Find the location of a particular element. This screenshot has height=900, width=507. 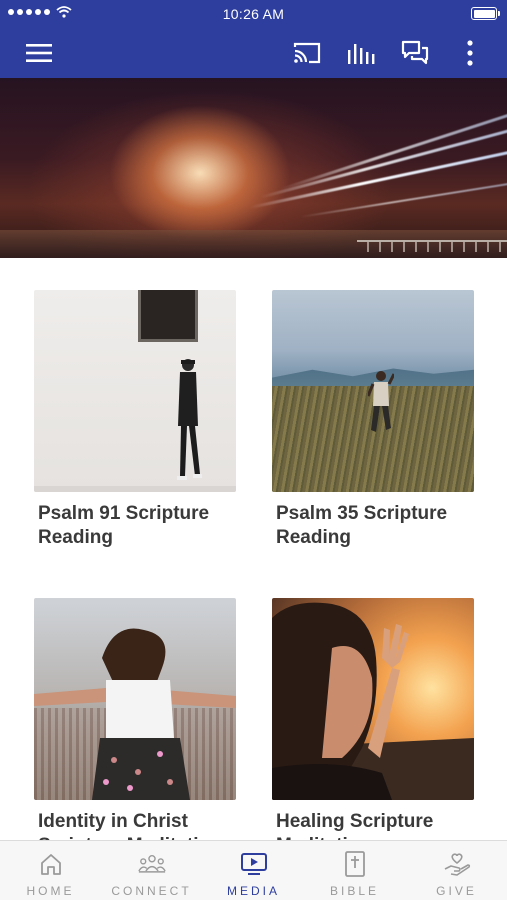

status-bar: 10:26 AM is located at coordinates (253, 14).